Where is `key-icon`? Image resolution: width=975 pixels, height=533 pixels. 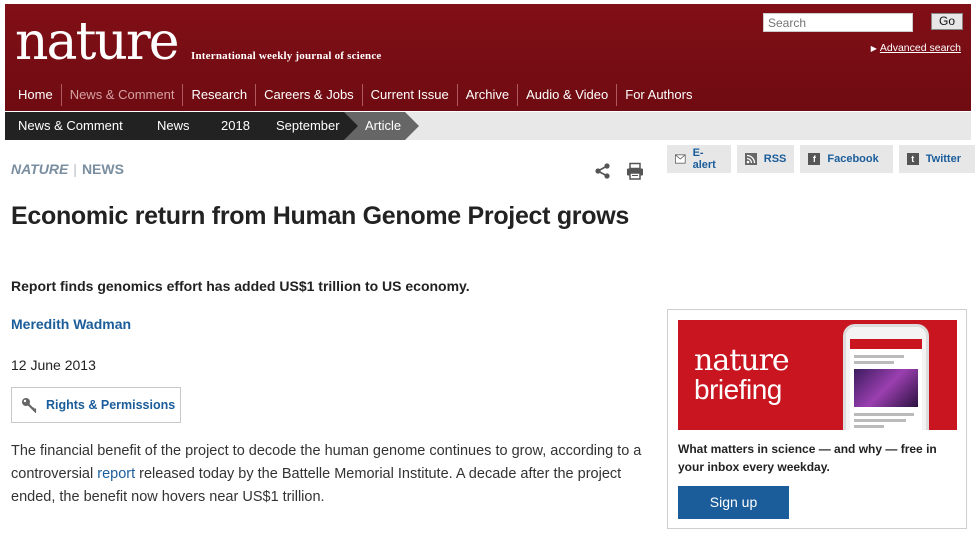
key-icon is located at coordinates (29, 405).